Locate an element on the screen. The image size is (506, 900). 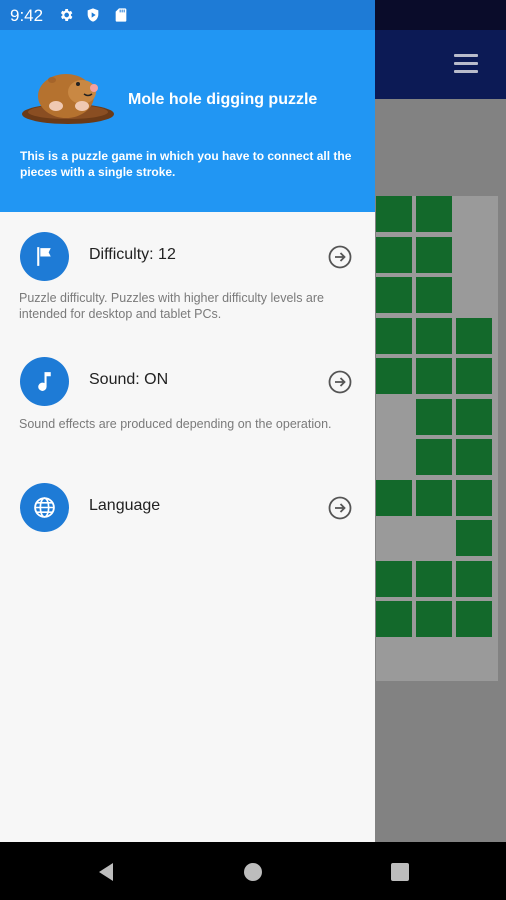
status-time: 9:42 is located at coordinates (27, 15).